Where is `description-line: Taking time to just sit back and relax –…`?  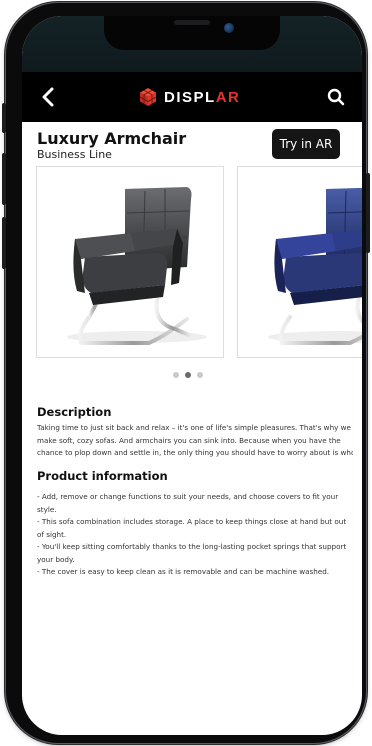 description-line: Taking time to just sit back and relax –… is located at coordinates (194, 427).